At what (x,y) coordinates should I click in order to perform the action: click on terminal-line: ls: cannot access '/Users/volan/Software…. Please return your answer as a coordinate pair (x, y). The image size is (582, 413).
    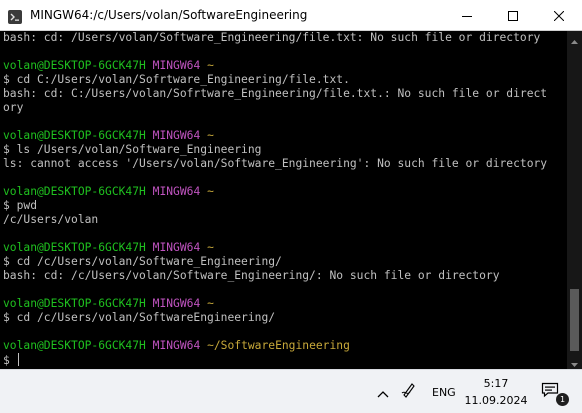
    Looking at the image, I should click on (285, 164).